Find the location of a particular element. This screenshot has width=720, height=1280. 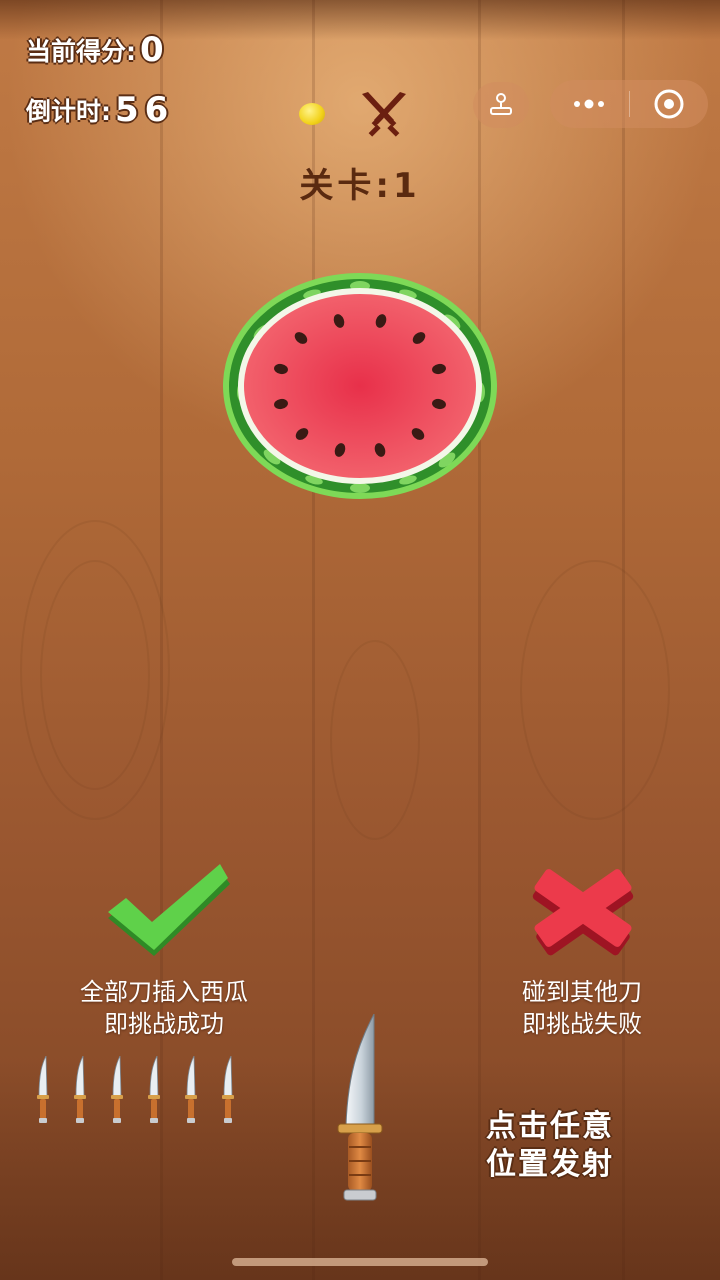

crossed-swords-icon is located at coordinates (384, 114).